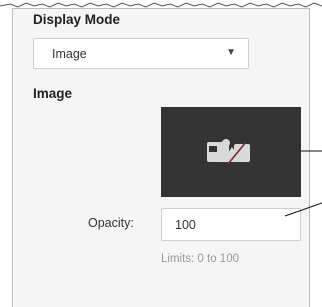 This screenshot has height=307, width=322. Describe the element at coordinates (231, 52) in the screenshot. I see `chevron-down-icon: ▼` at that location.